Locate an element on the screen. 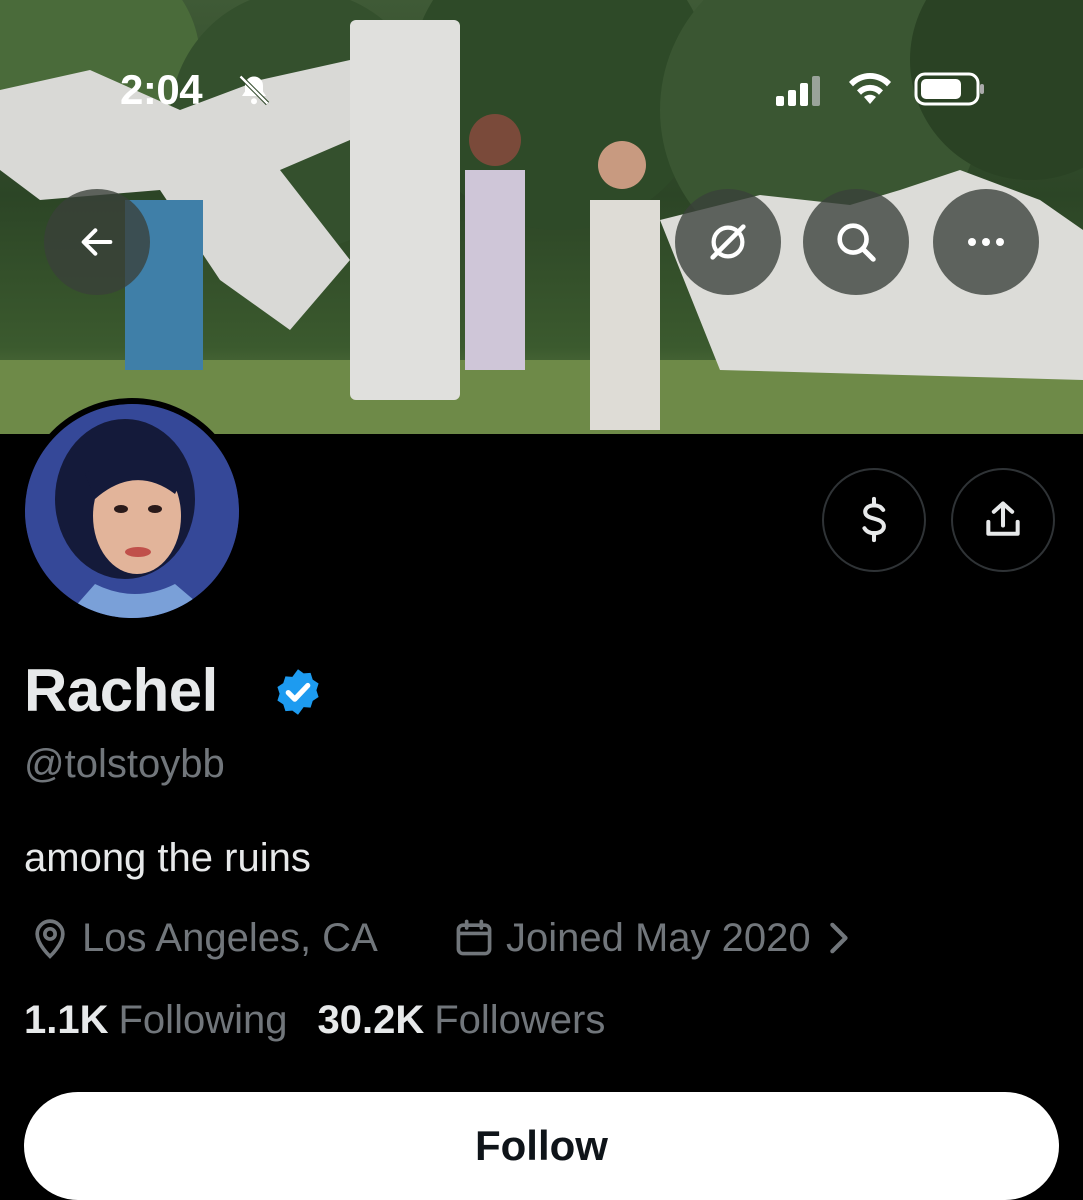 This screenshot has width=1083, height=1200. followers-count: 30.2K is located at coordinates (371, 1020).